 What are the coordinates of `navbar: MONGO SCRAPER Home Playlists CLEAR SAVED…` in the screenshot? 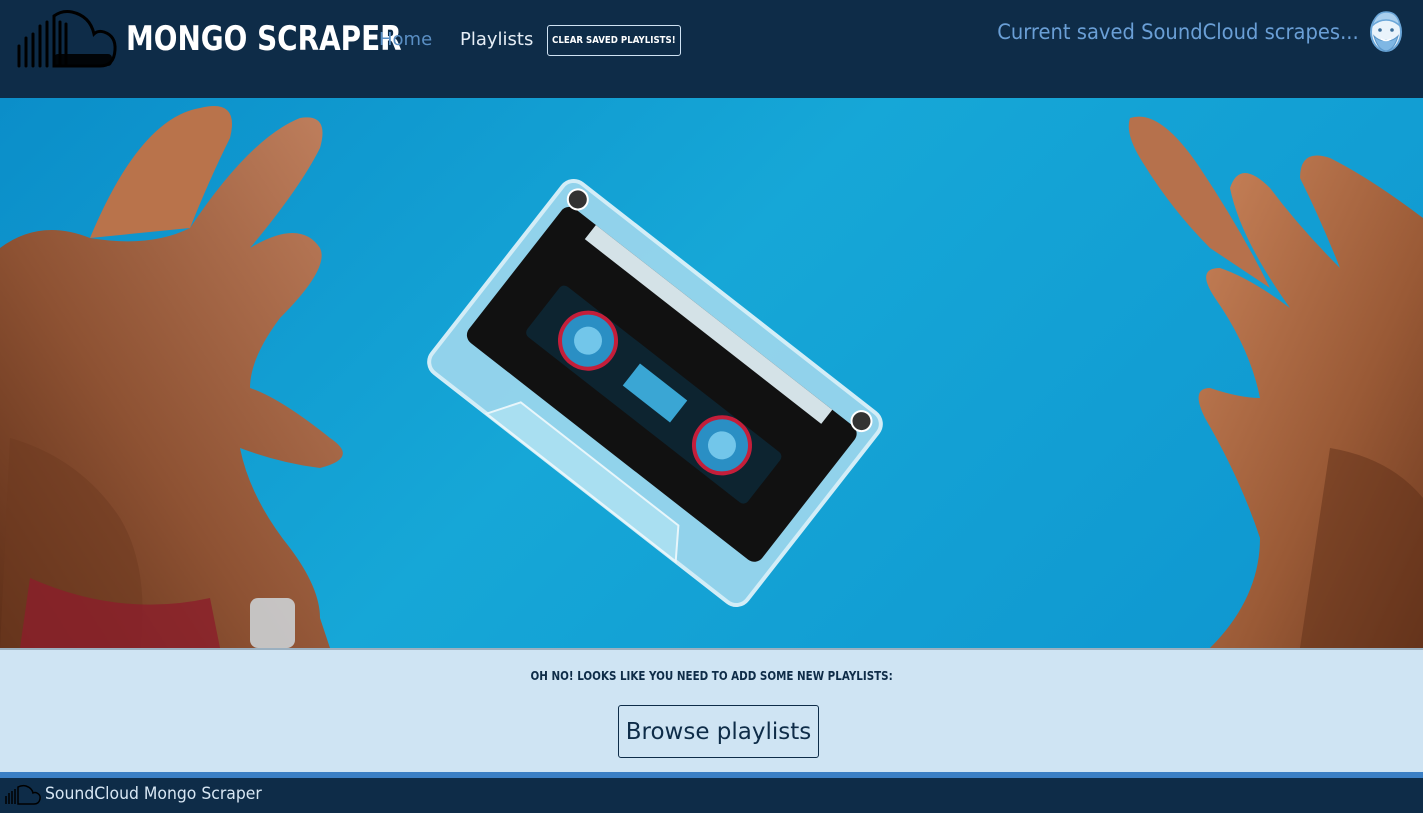 It's located at (711, 49).